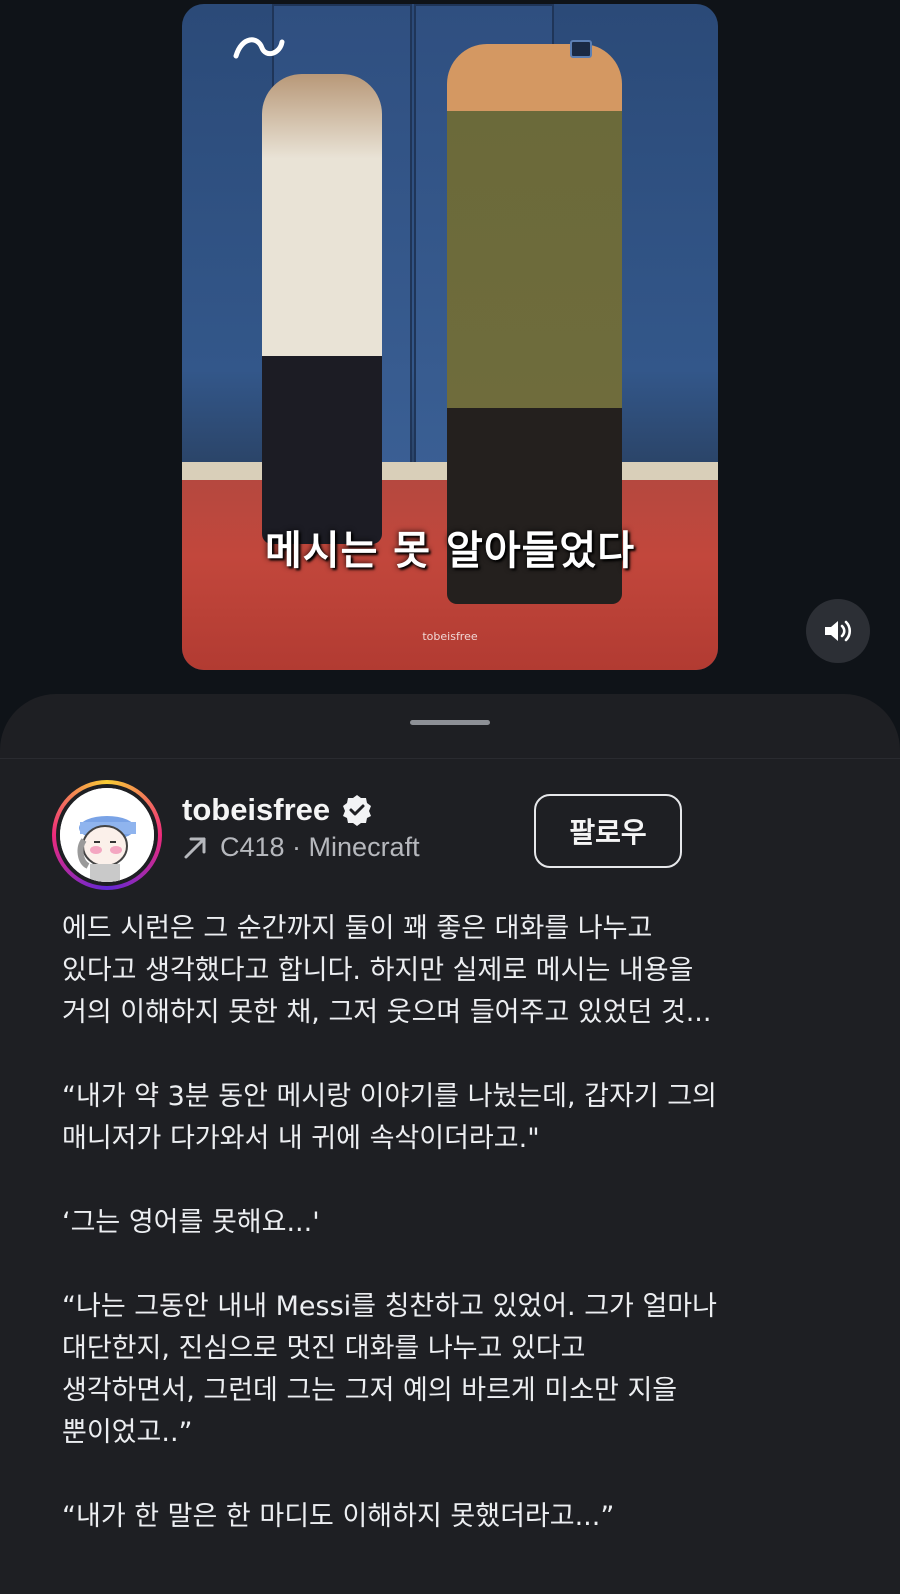 This screenshot has width=900, height=1594. Describe the element at coordinates (127, 1432) in the screenshot. I see `caption-line: 뿐이었고..”` at that location.